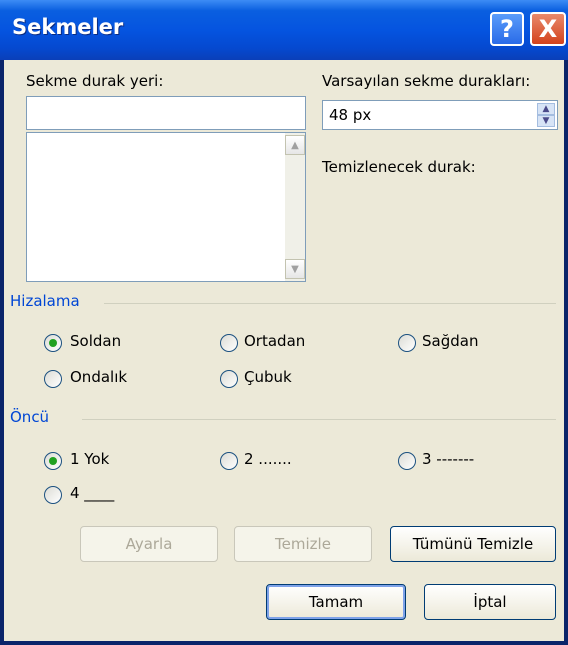 This screenshot has width=568, height=645. I want to click on tab-stop-input, so click(166, 113).